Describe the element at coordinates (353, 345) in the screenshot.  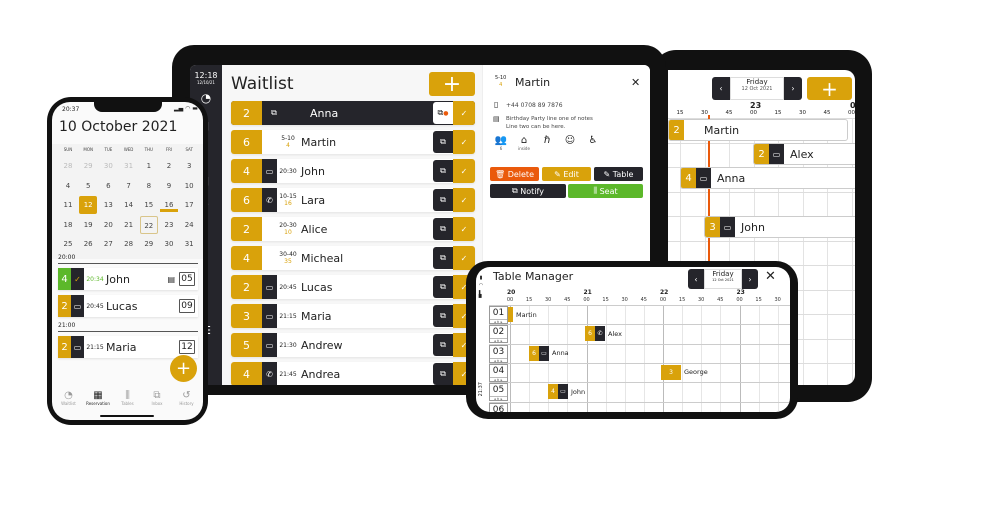
I see `waitlist-row: 5 ▭ 21:30 Andrew ⧉ ✓` at that location.